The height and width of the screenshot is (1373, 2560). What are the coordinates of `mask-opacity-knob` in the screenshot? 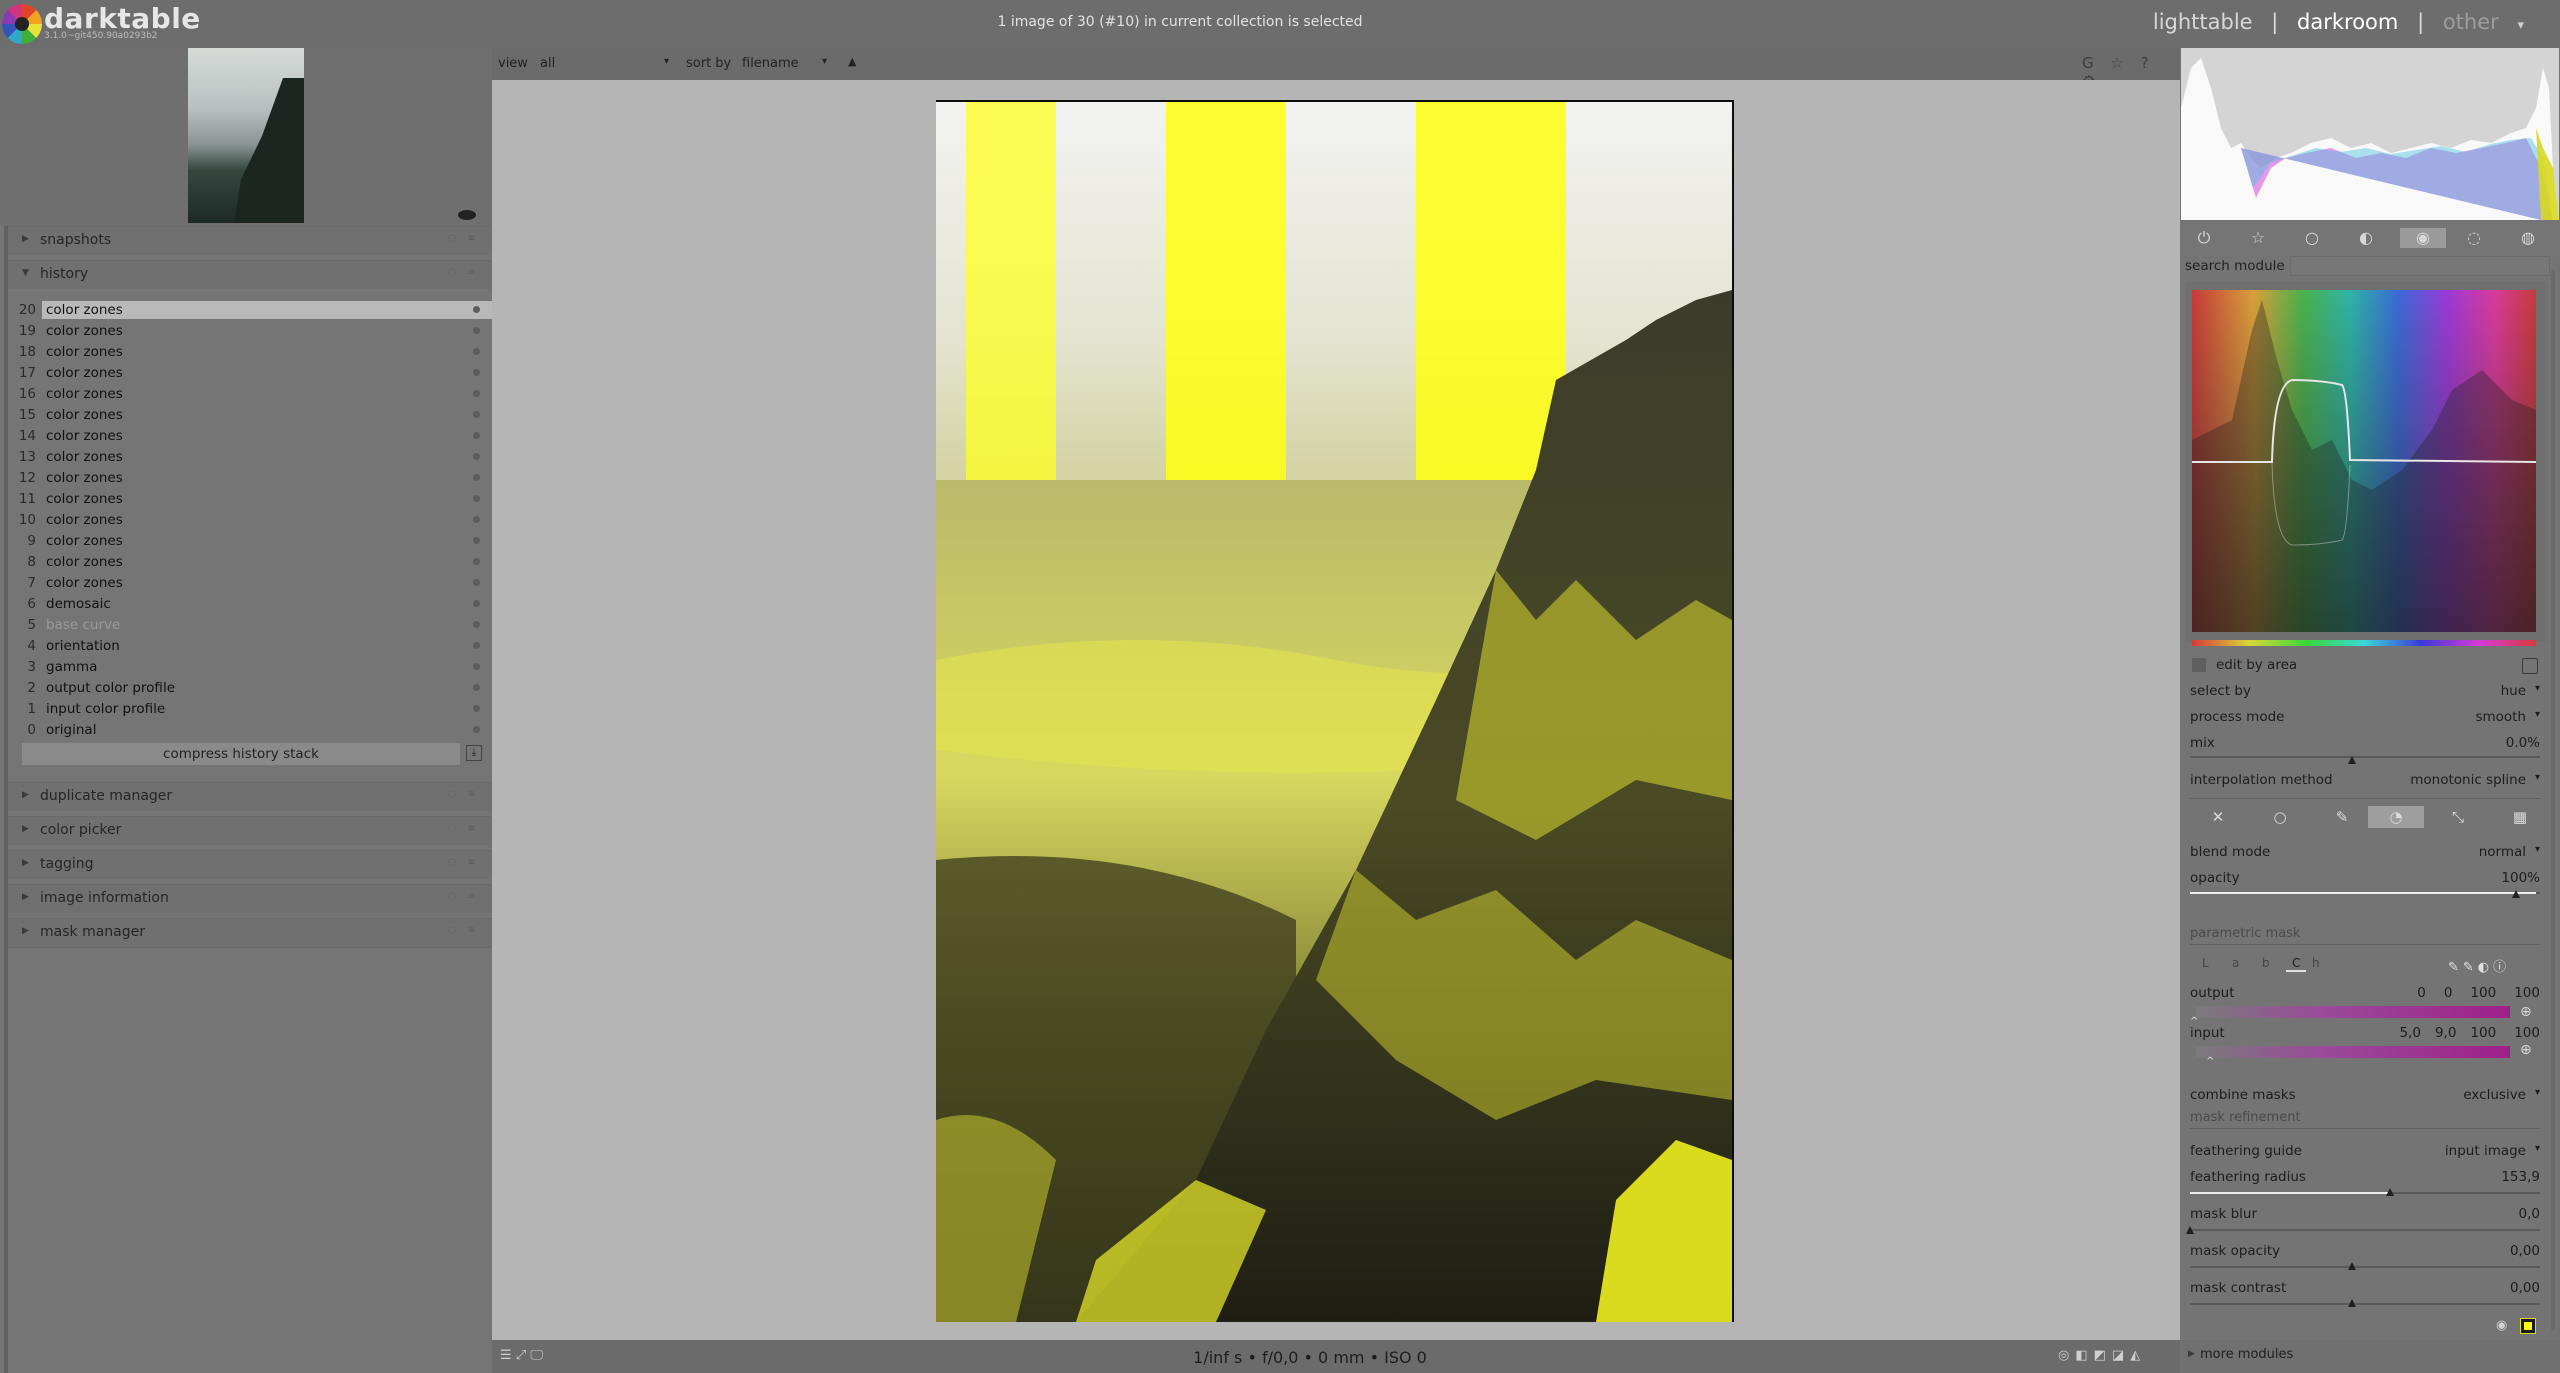 It's located at (2352, 1266).